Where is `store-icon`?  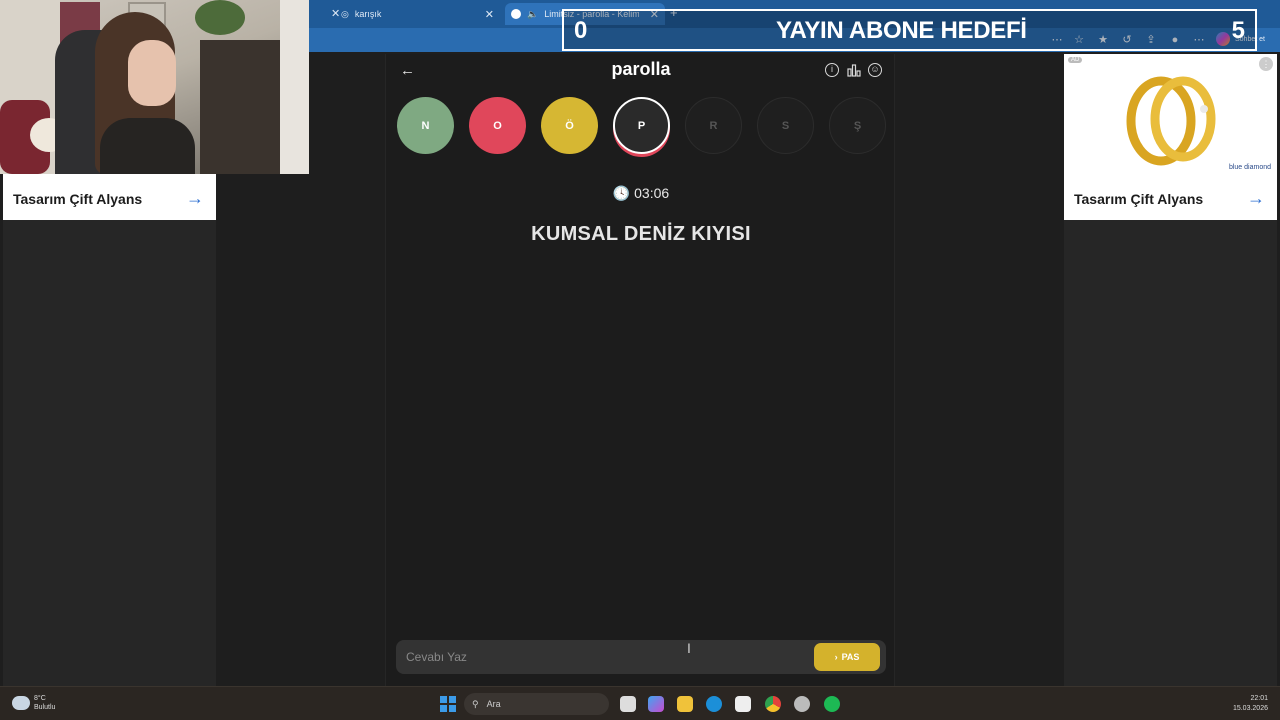 store-icon is located at coordinates (743, 704).